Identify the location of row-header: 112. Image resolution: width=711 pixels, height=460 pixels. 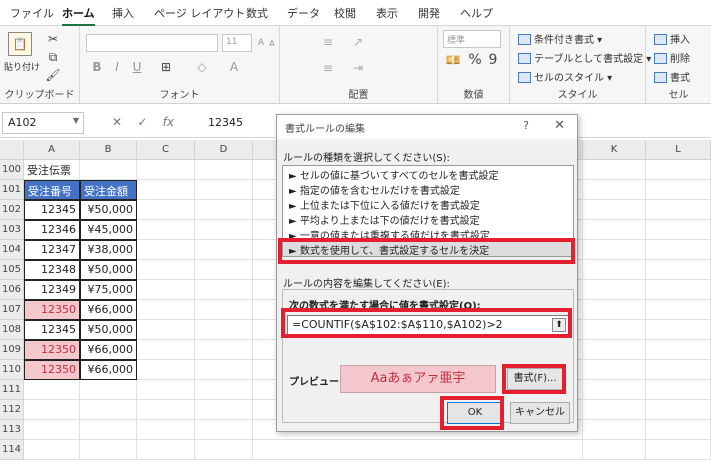
(12, 410).